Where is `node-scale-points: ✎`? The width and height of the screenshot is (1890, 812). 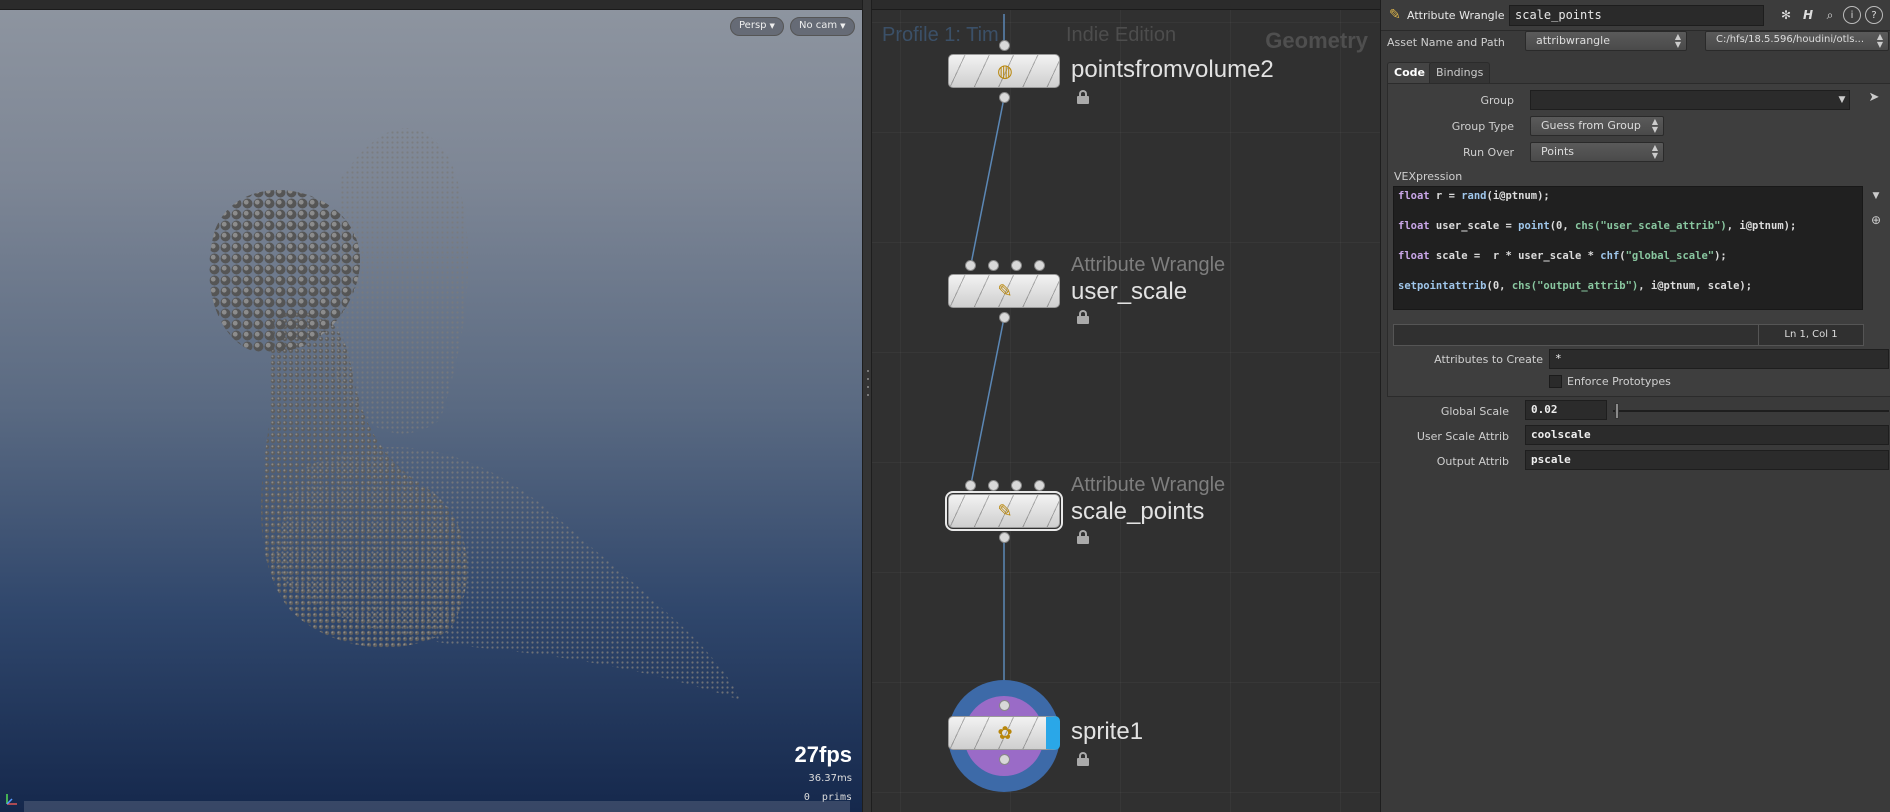 node-scale-points: ✎ is located at coordinates (1004, 511).